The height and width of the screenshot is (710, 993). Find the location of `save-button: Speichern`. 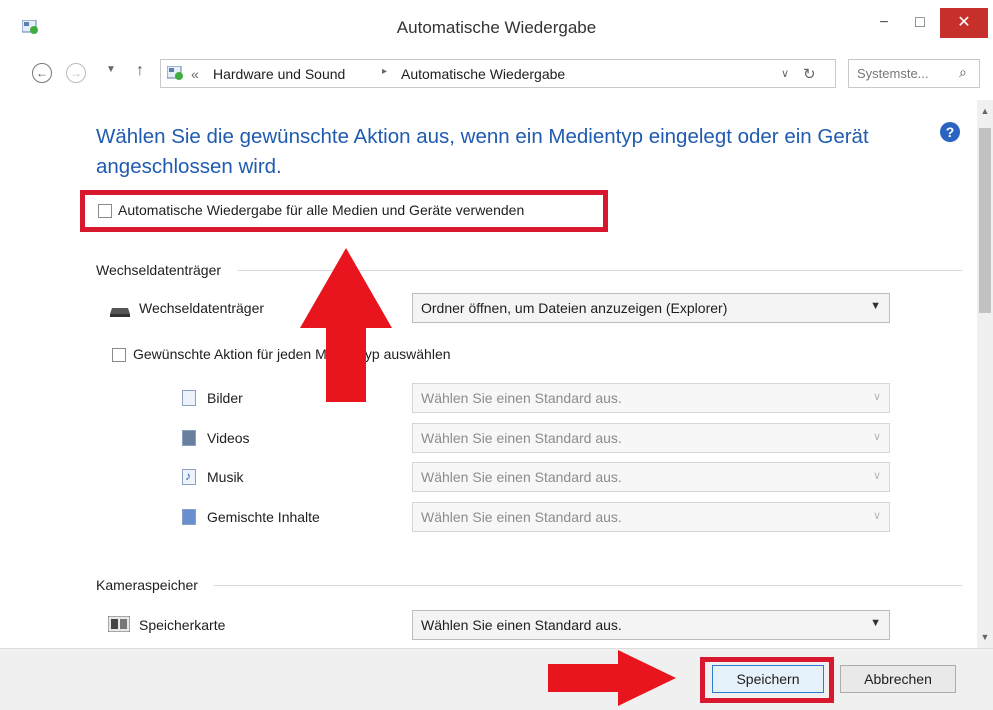

save-button: Speichern is located at coordinates (768, 679).